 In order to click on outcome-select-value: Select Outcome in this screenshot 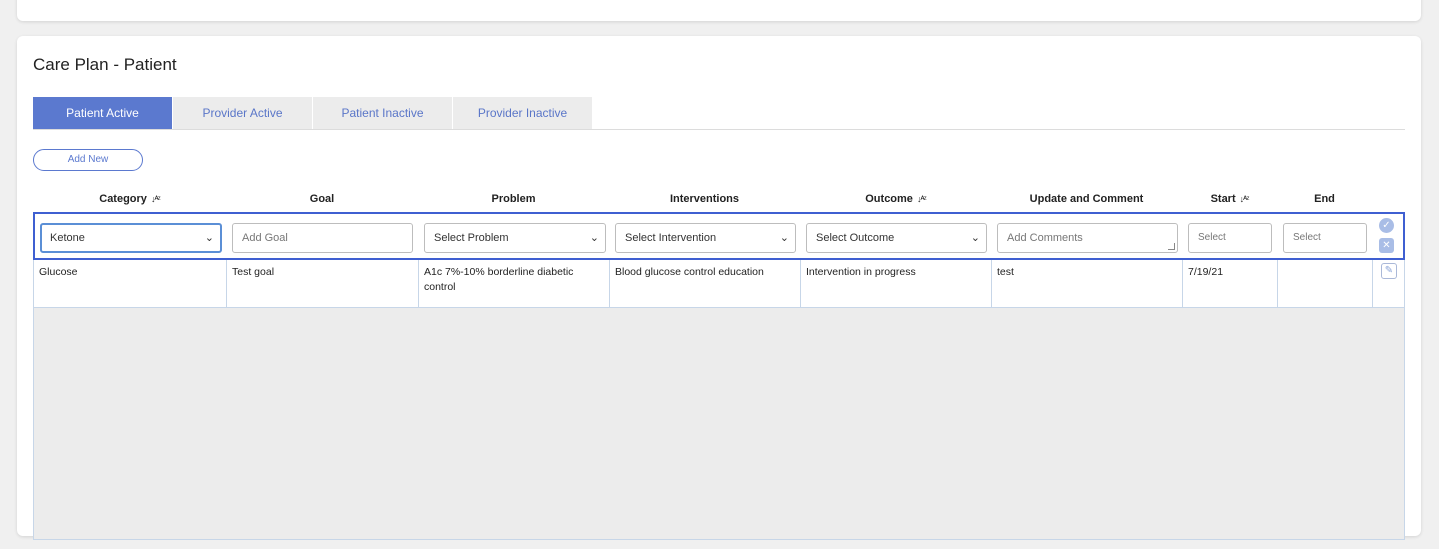, I will do `click(855, 238)`.